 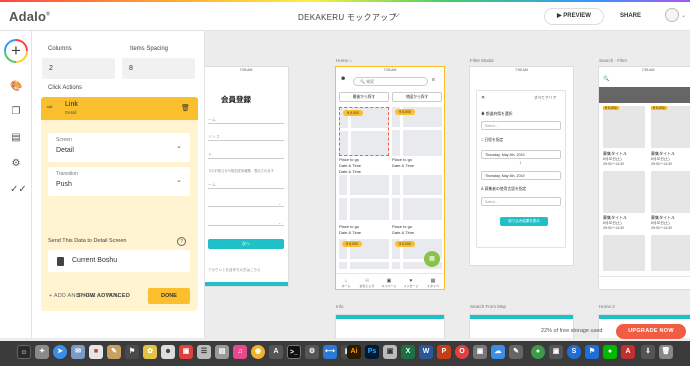 What do you see at coordinates (630, 16) in the screenshot?
I see `share-button: SHARE` at bounding box center [630, 16].